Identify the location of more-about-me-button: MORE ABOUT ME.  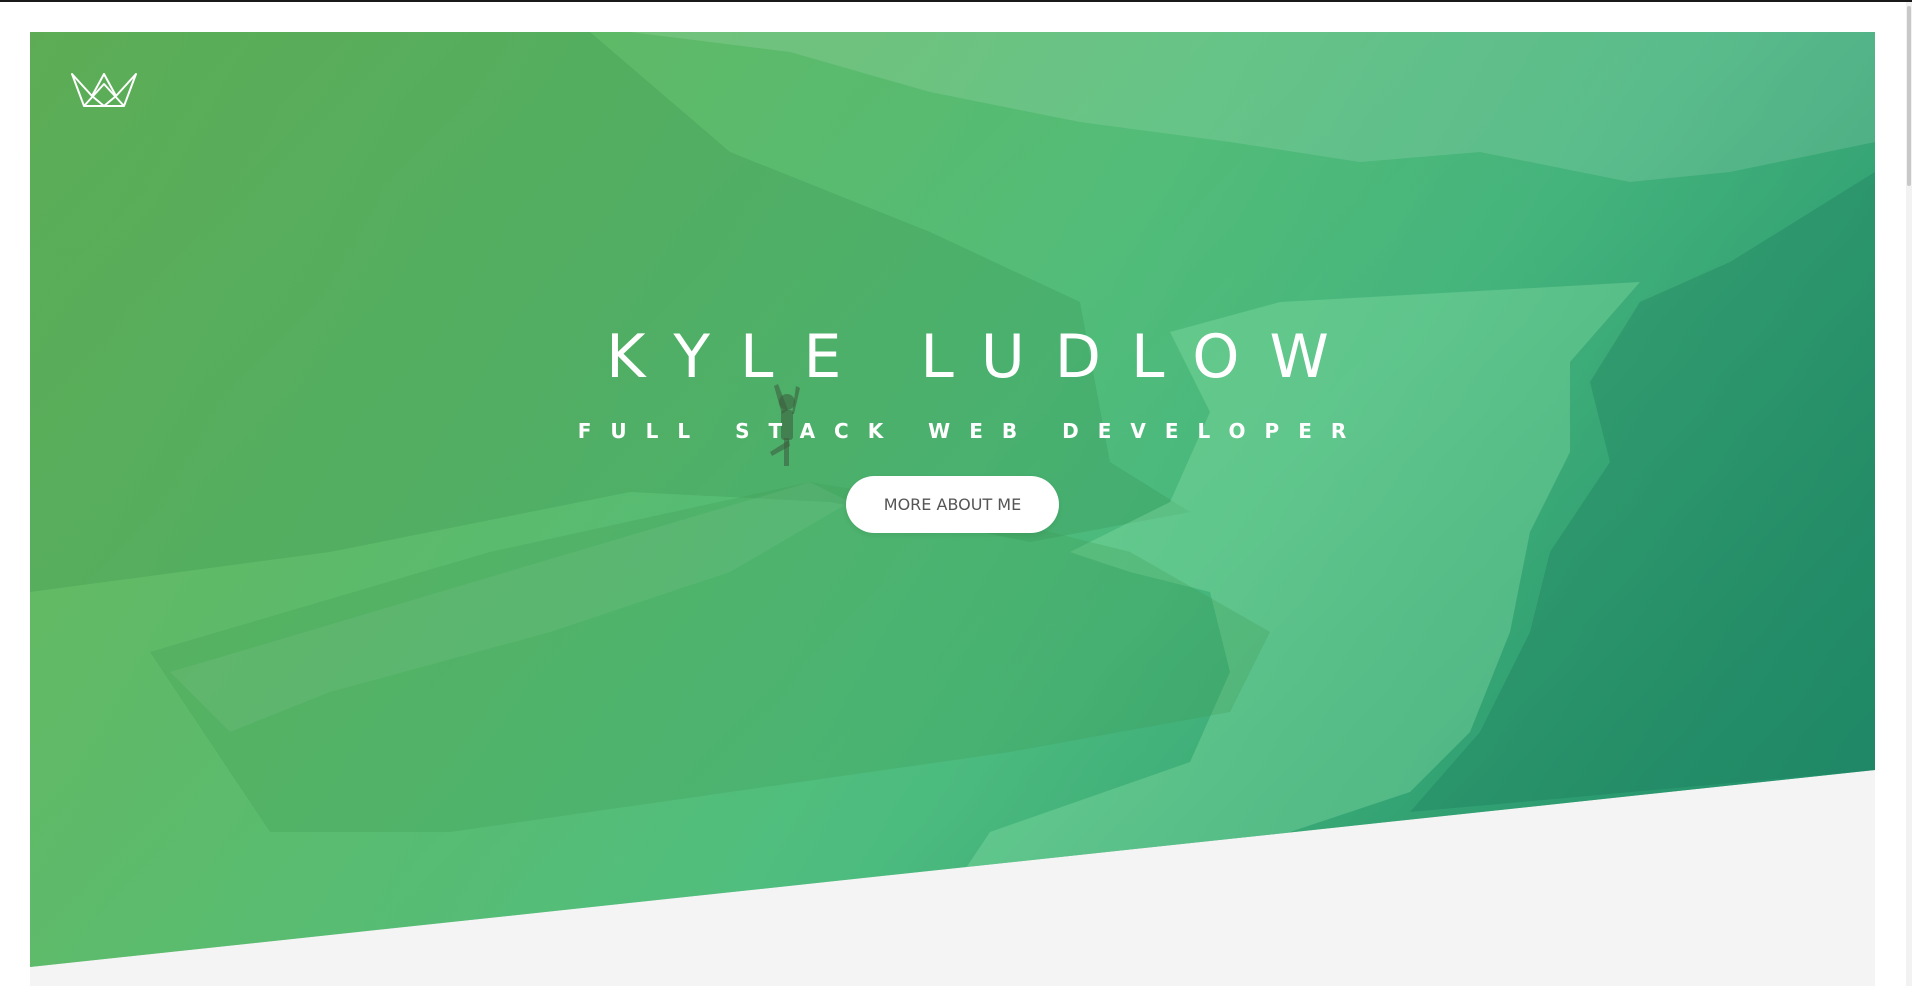
(952, 504).